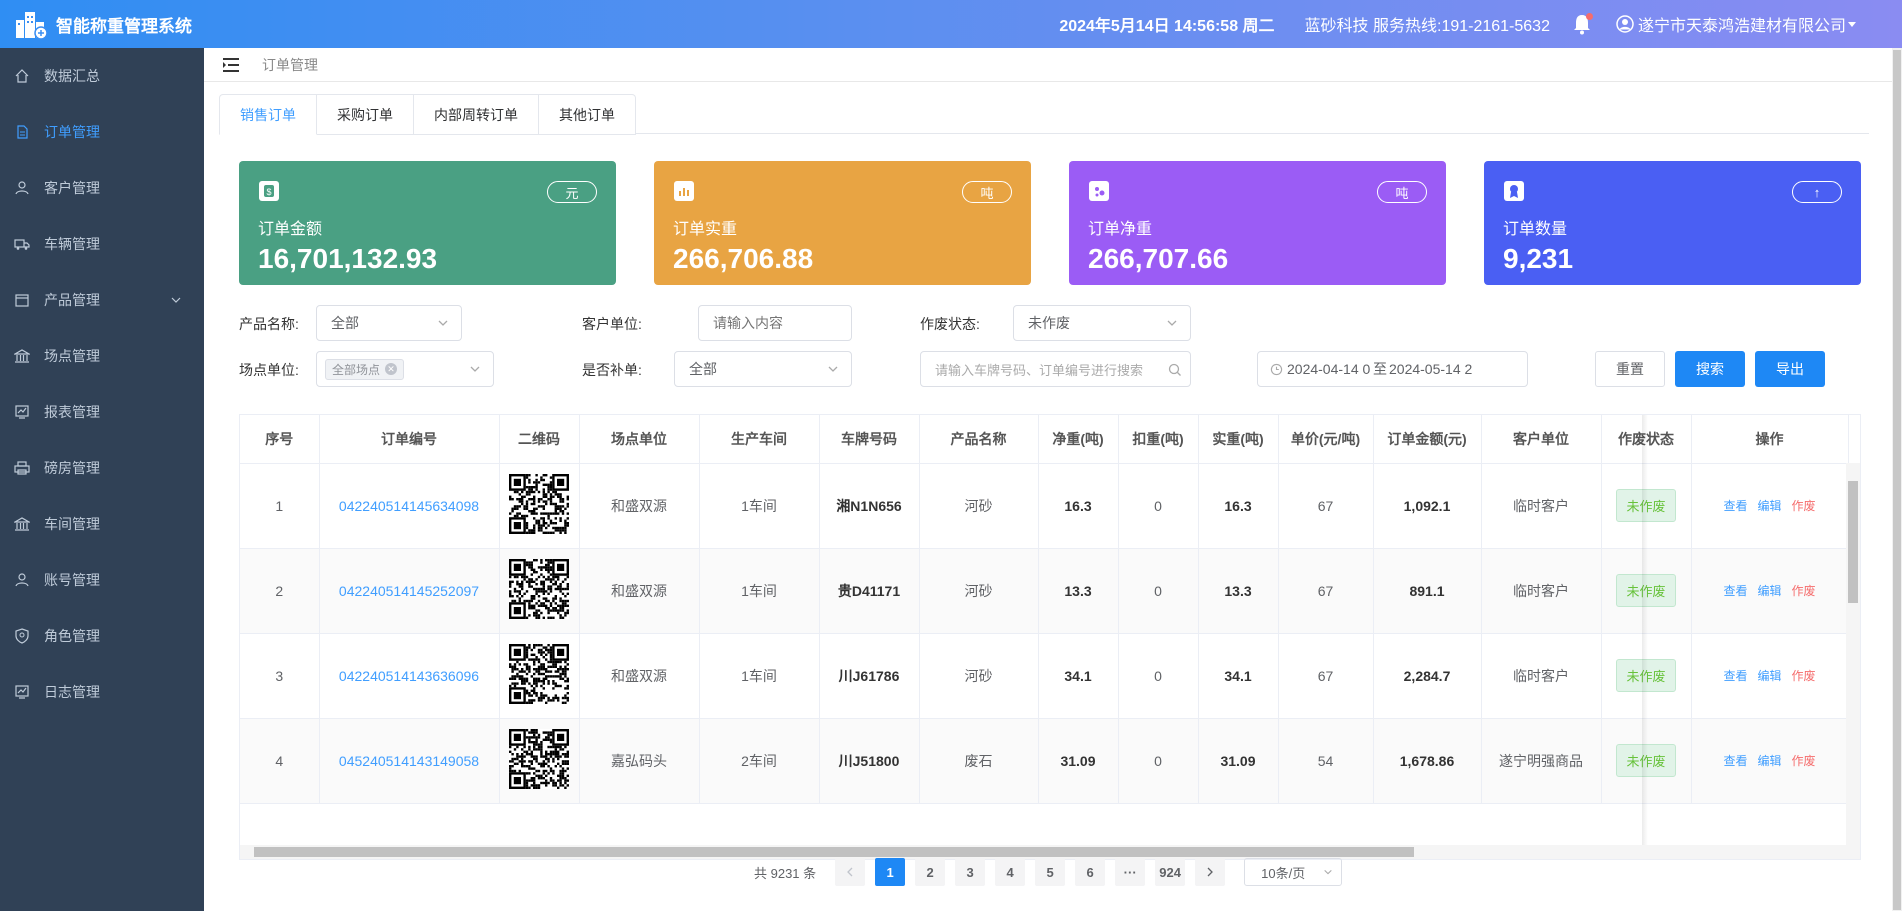 The image size is (1902, 911). I want to click on card-value: 9,231, so click(1538, 258).